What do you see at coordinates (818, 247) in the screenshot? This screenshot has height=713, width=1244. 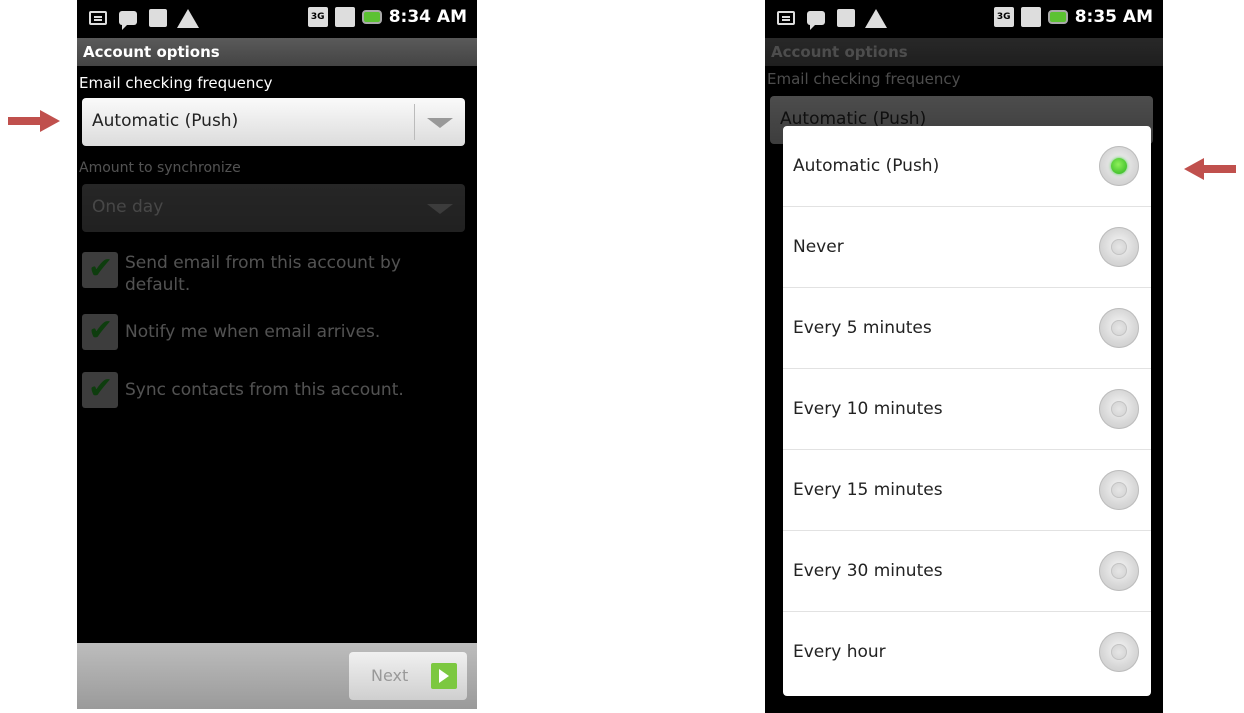 I see `option-label: Never` at bounding box center [818, 247].